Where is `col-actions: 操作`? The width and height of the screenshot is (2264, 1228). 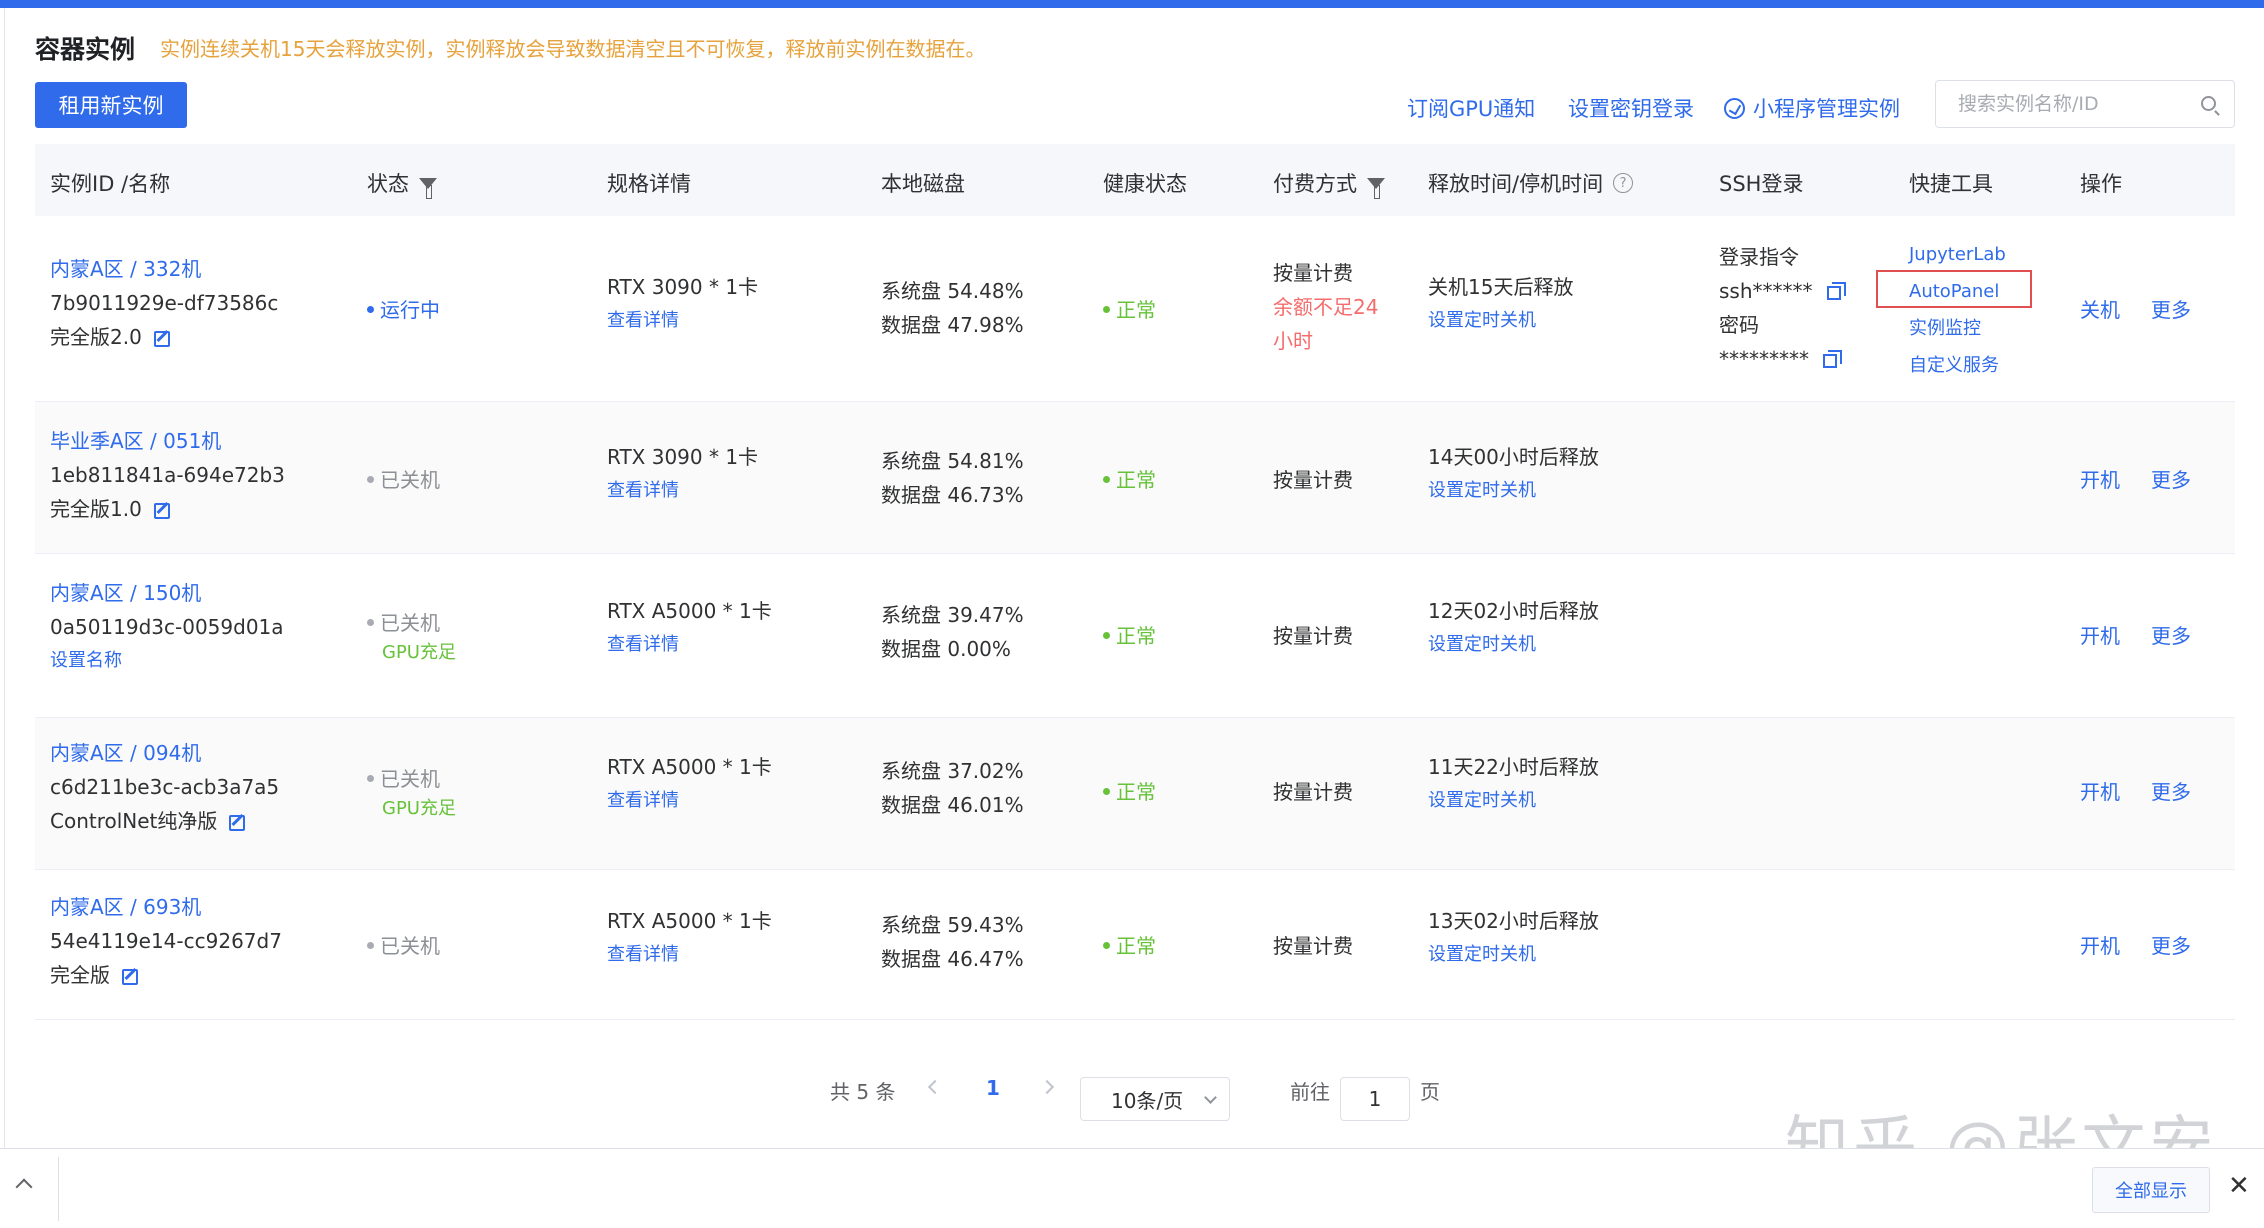
col-actions: 操作 is located at coordinates (2101, 184).